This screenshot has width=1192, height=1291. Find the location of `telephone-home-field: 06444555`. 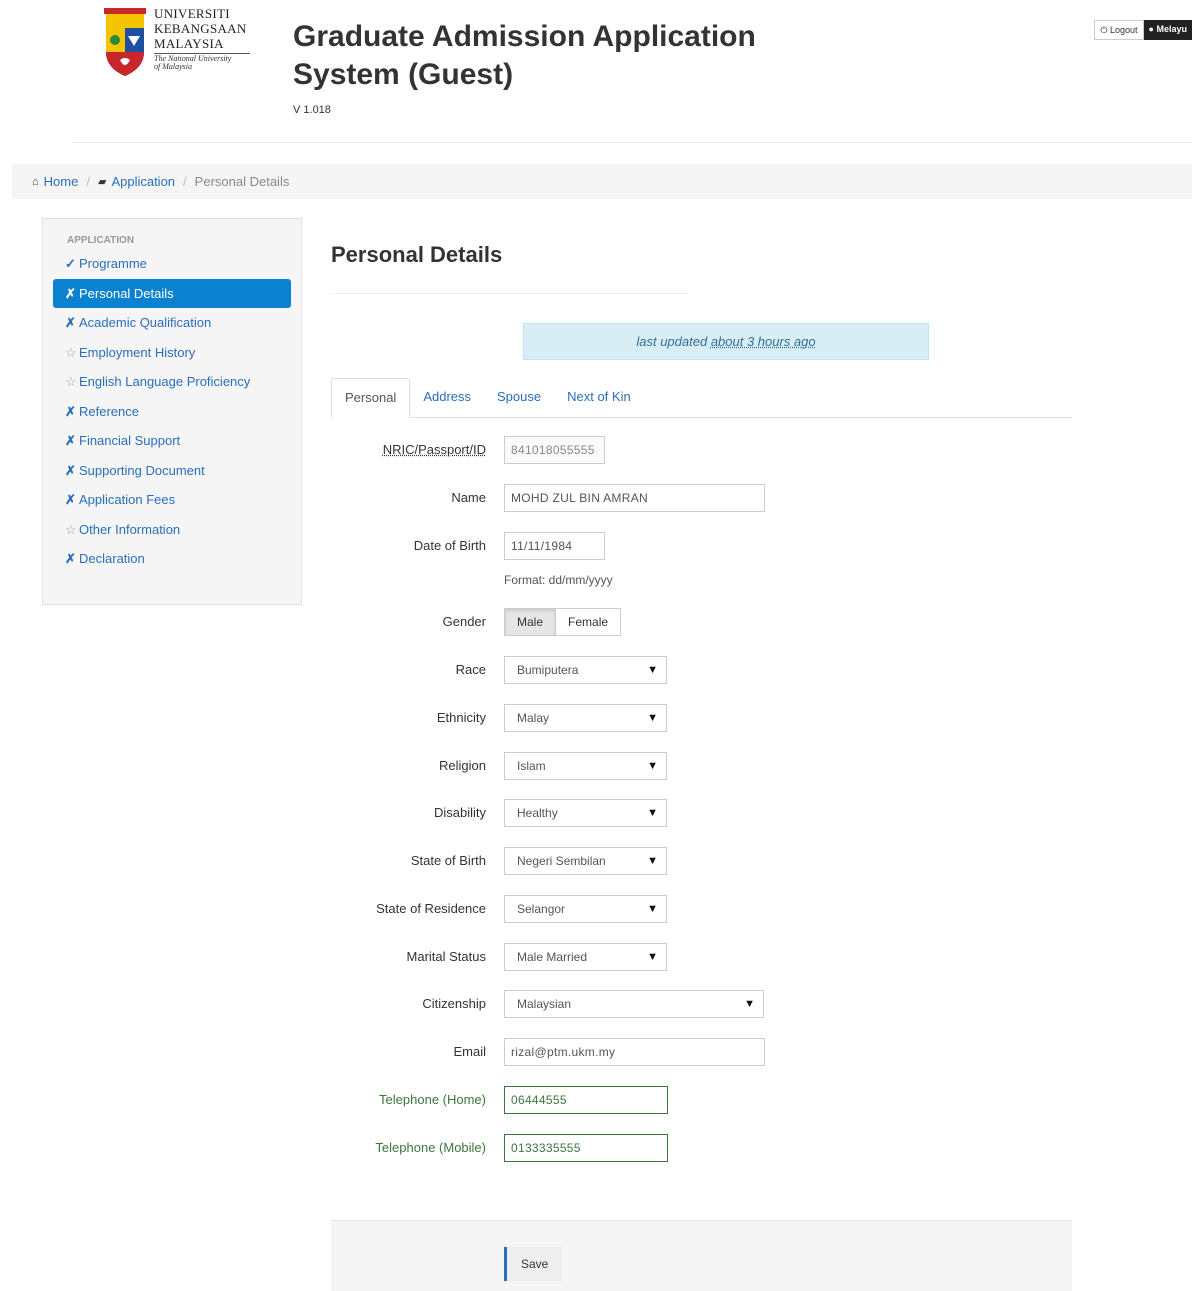

telephone-home-field: 06444555 is located at coordinates (586, 1100).